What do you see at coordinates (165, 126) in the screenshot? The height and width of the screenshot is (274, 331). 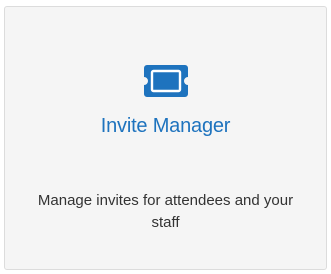 I see `card-title: Invite Manager` at bounding box center [165, 126].